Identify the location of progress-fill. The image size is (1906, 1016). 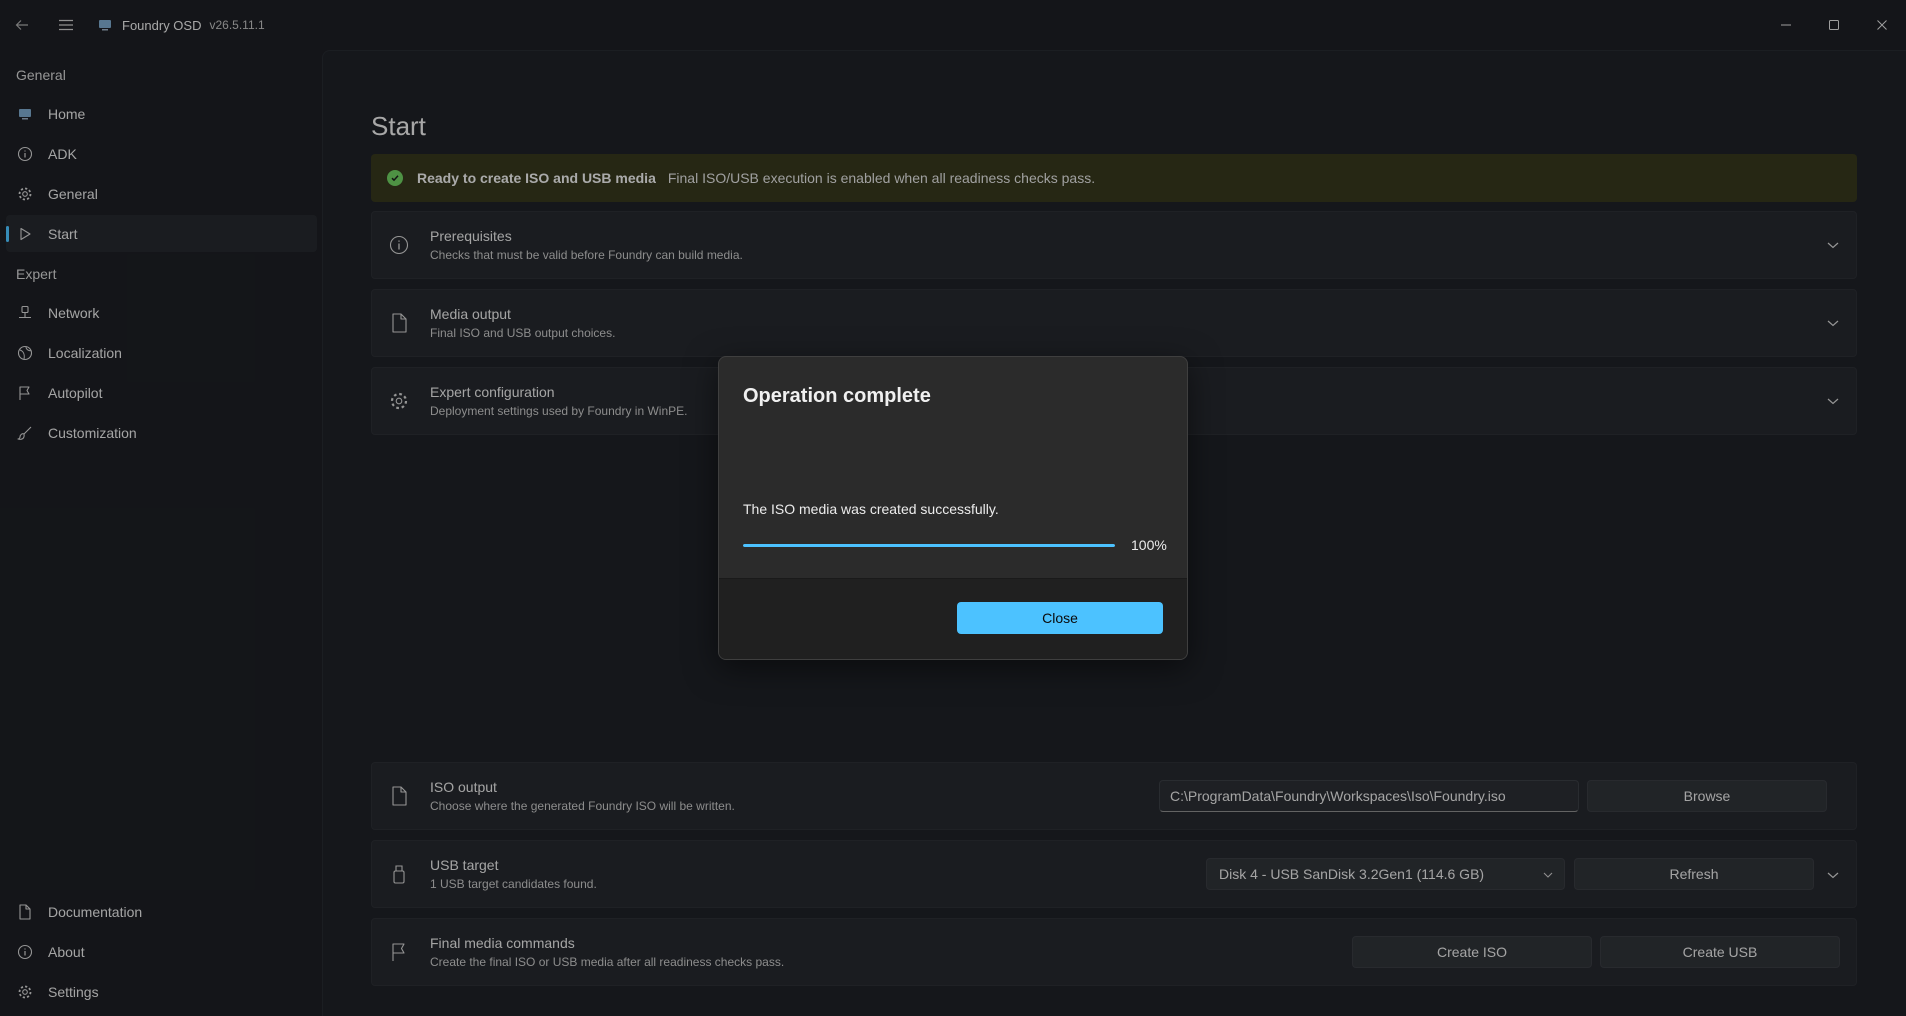
(929, 545).